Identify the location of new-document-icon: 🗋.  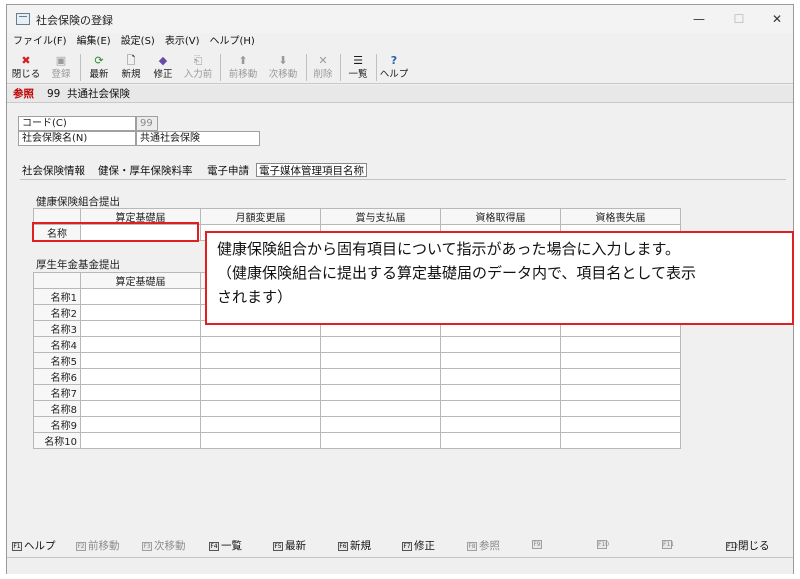
(131, 60).